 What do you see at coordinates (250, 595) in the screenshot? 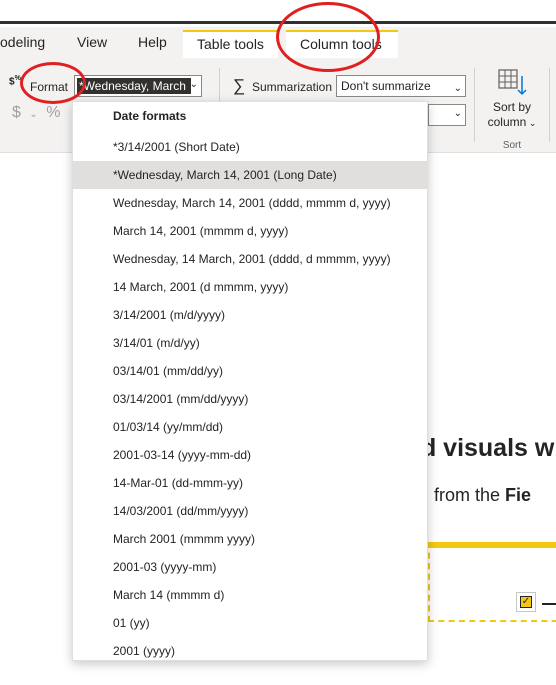
I see `date-format-option: March 14 (mmmm d)` at bounding box center [250, 595].